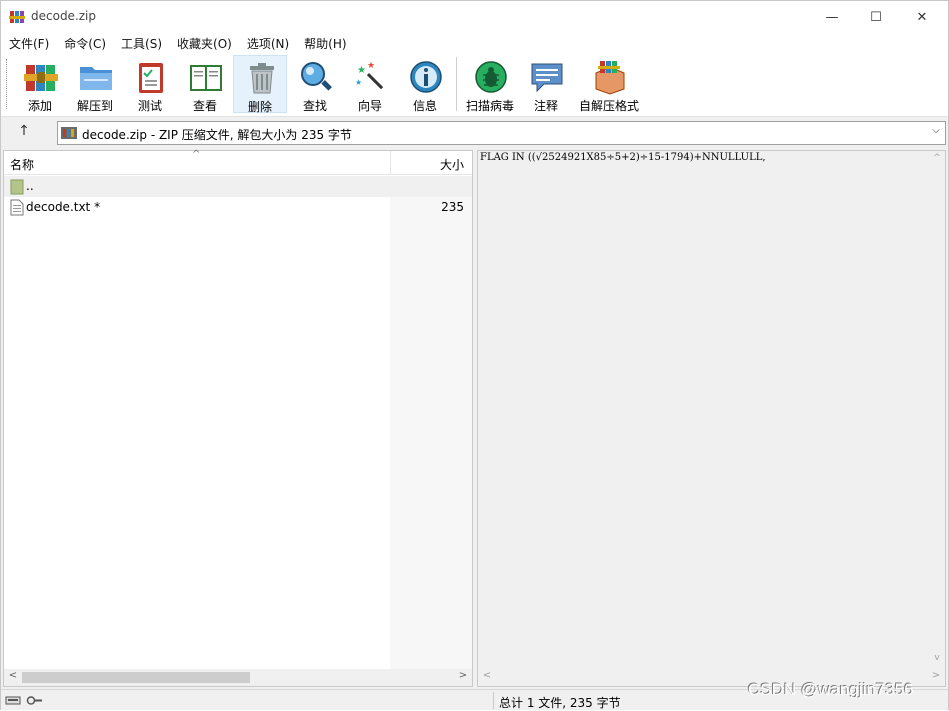 This screenshot has width=949, height=711. What do you see at coordinates (451, 165) in the screenshot?
I see `column-size-header: 大小` at bounding box center [451, 165].